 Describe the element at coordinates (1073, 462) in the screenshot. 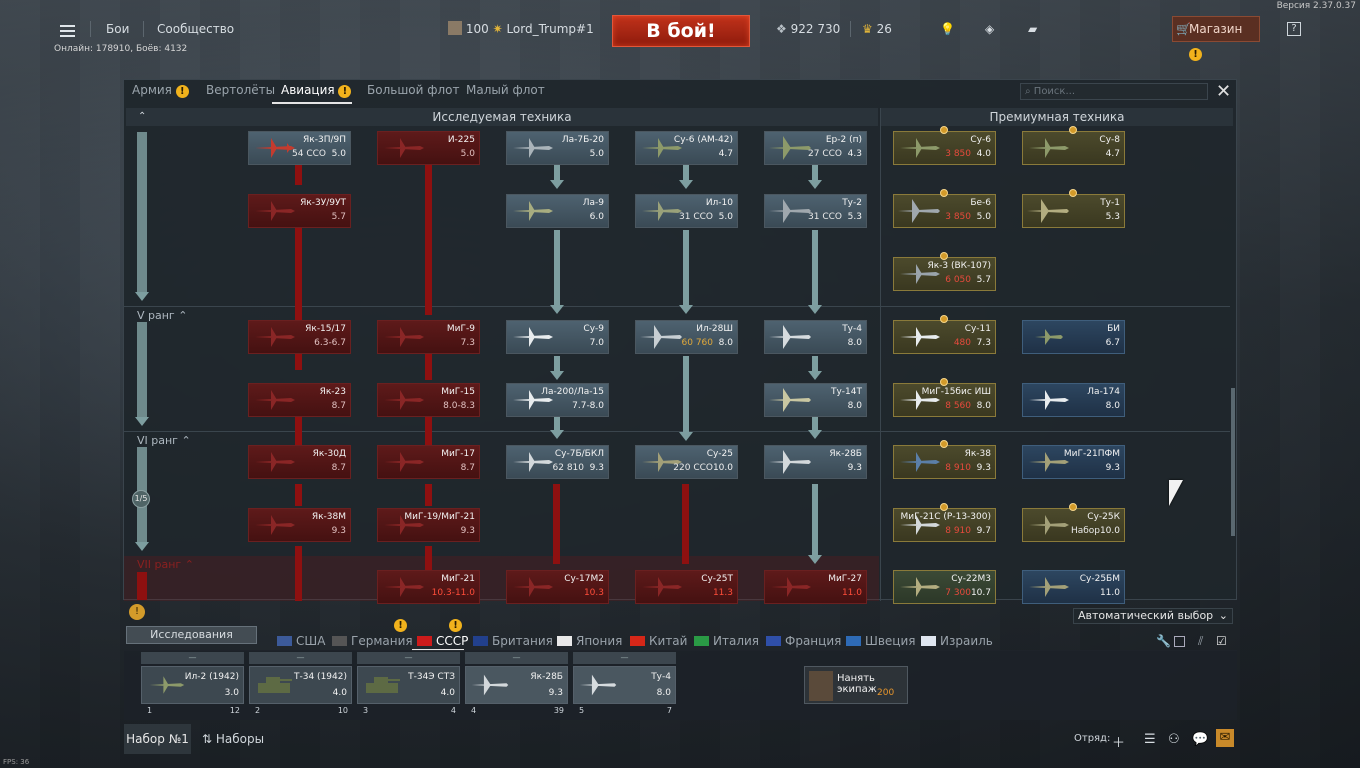

I see `premium-vehicle-card: МиГ-21ПФМ 9.3` at that location.